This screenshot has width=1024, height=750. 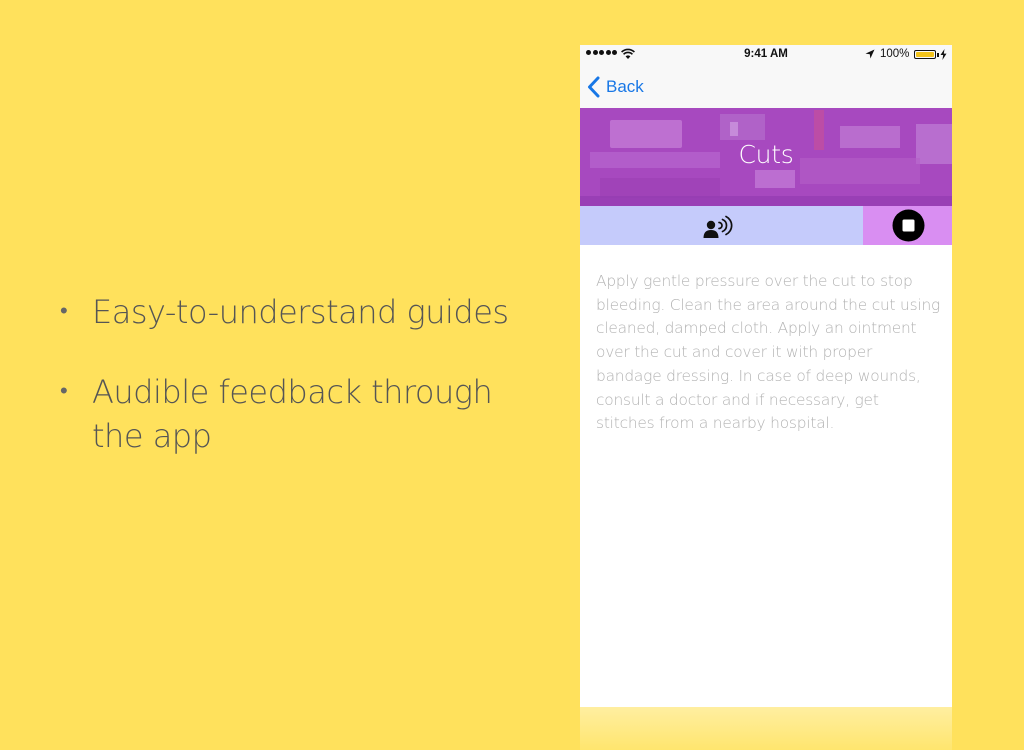 I want to click on bullet-text: Easy-to-understand guides, so click(x=300, y=312).